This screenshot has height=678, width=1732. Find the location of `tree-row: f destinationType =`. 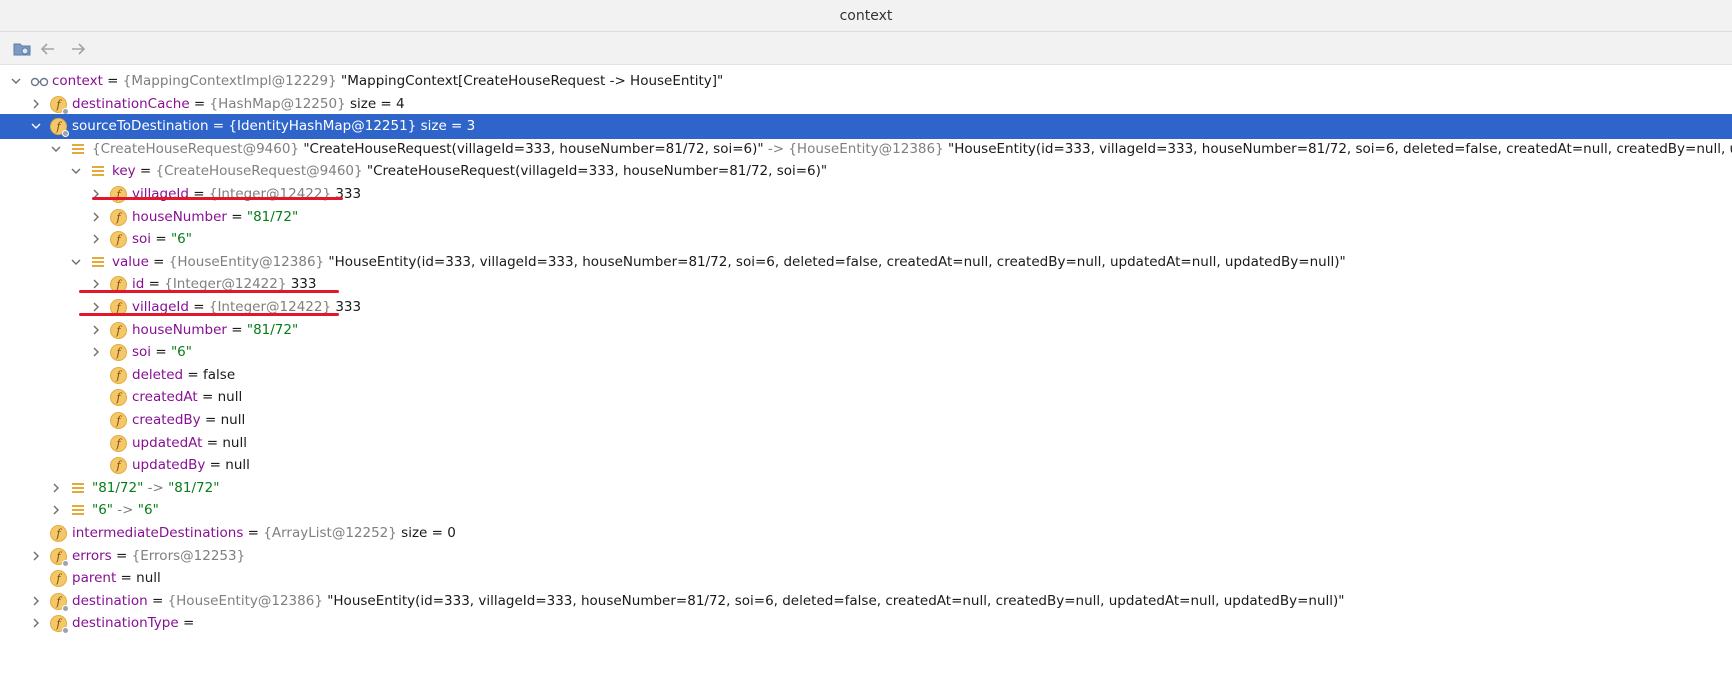

tree-row: f destinationType = is located at coordinates (866, 623).